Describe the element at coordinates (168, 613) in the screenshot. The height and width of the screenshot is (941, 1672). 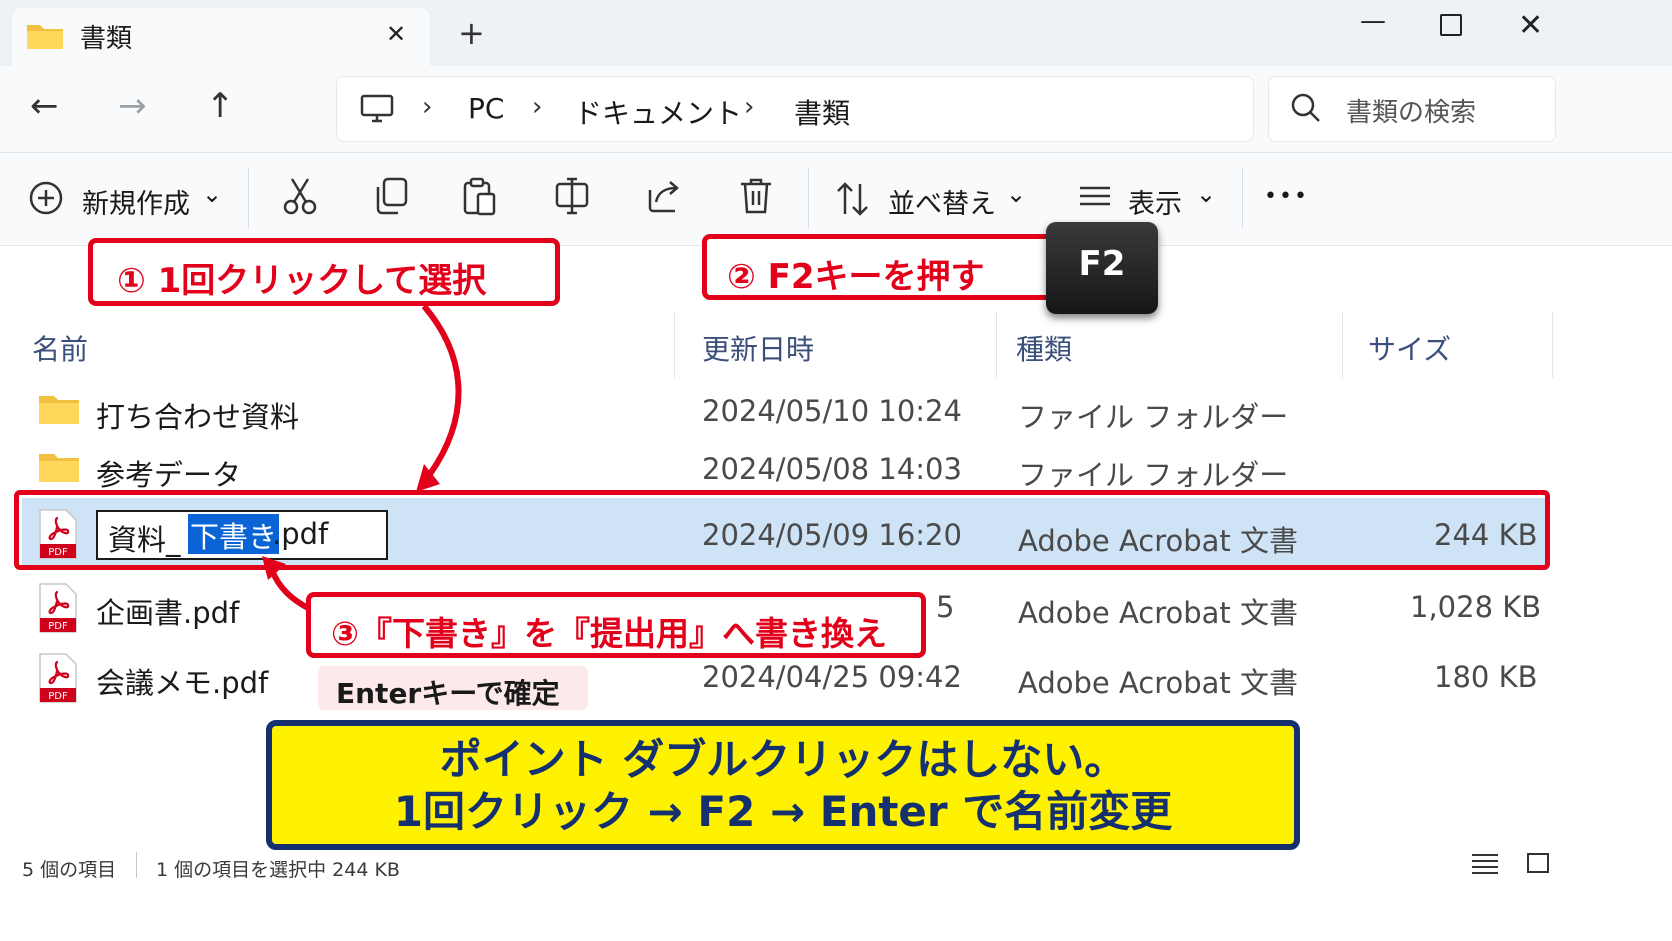
I see `file-name: 企画書.pdf` at that location.